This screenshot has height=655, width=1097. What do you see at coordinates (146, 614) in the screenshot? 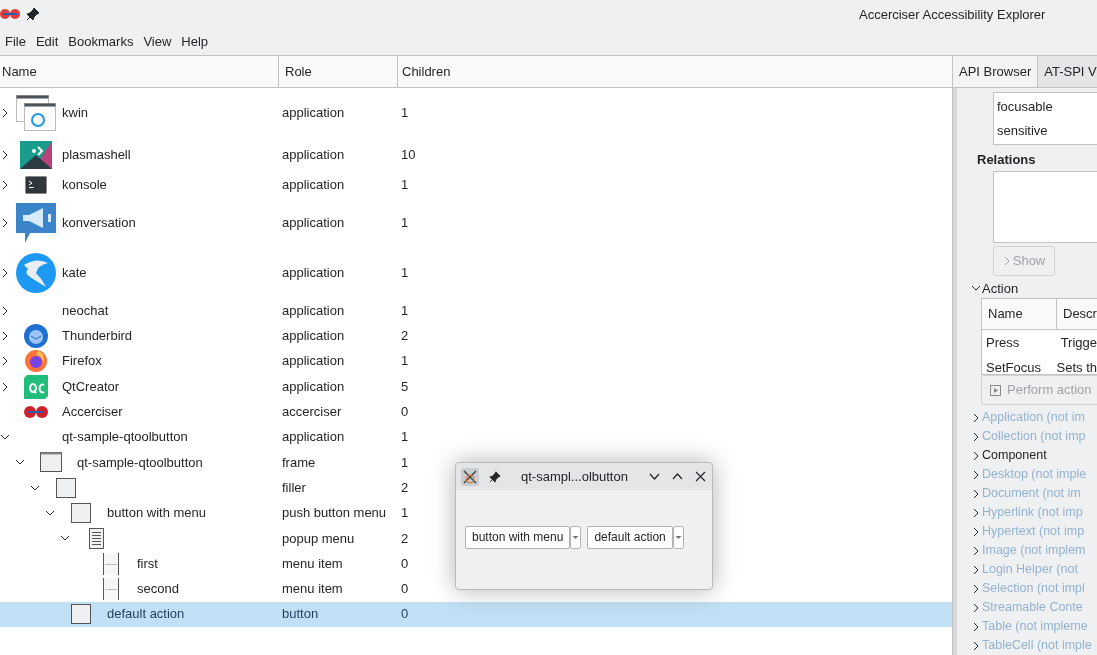
I see `object-name: default action` at bounding box center [146, 614].